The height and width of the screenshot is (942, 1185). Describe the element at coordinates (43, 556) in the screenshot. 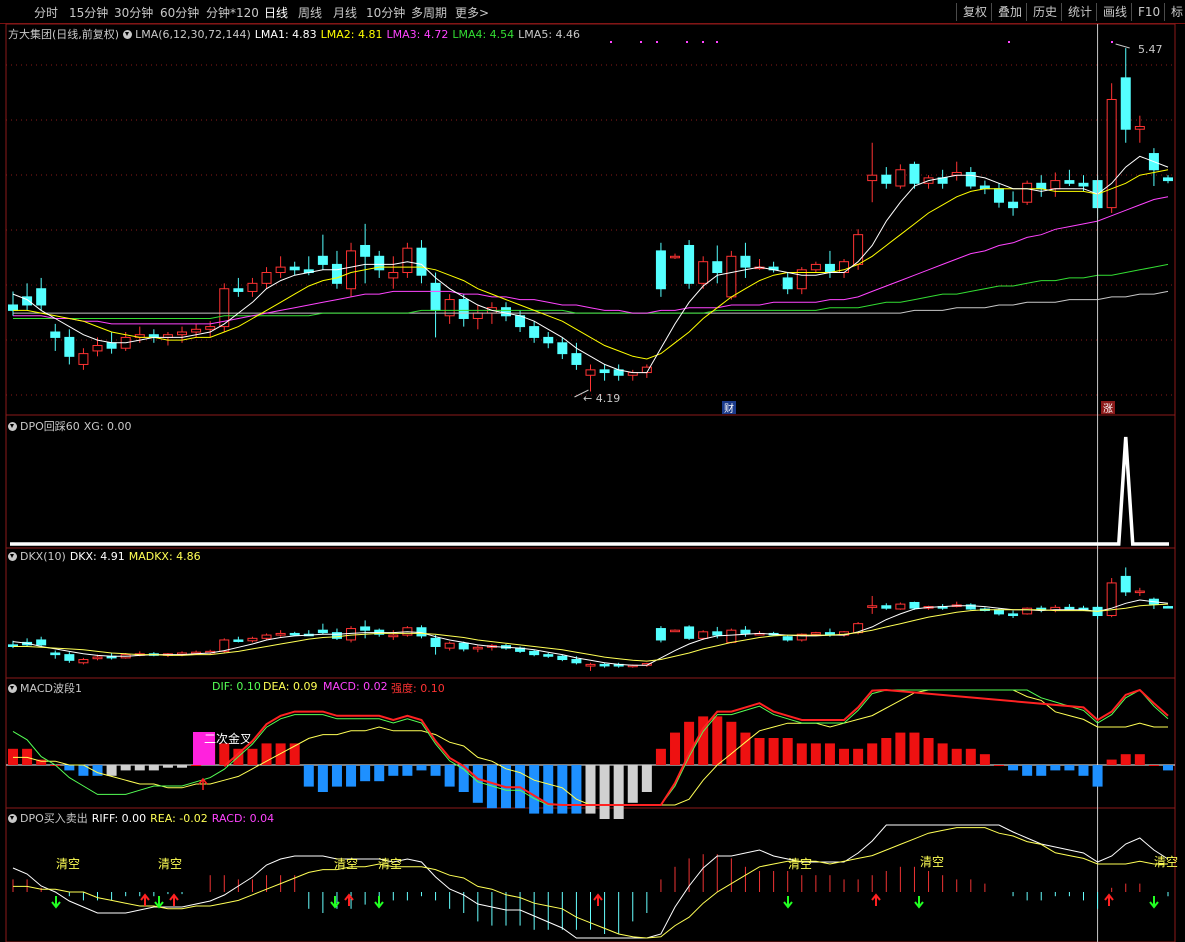

I see `dkx-title-item-0: DKX(10)` at that location.